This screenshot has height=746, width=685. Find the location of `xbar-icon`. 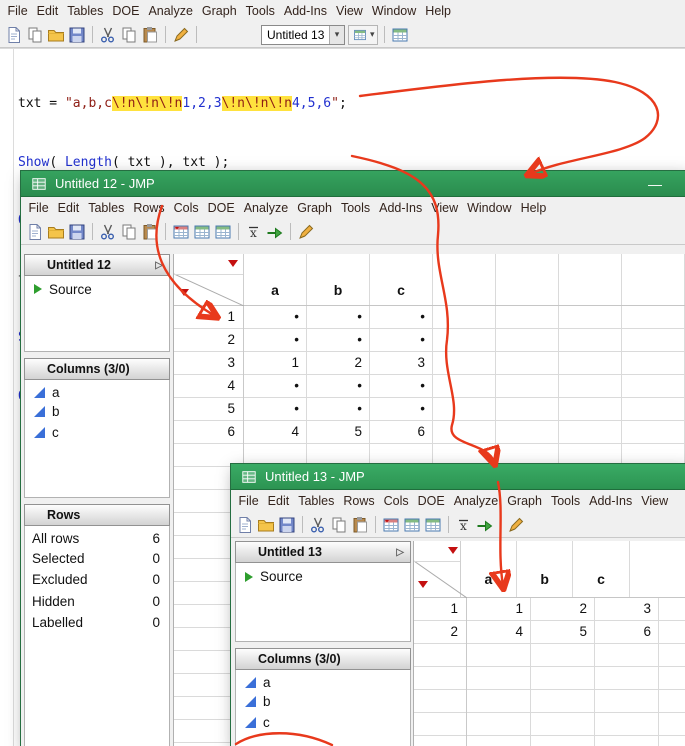

xbar-icon is located at coordinates (464, 525).